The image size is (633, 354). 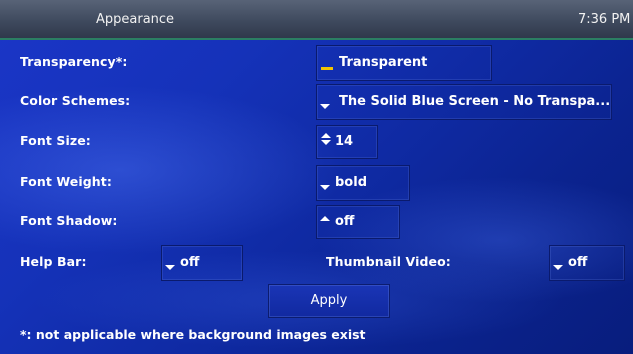 I want to click on help-bar-select: off, so click(x=202, y=263).